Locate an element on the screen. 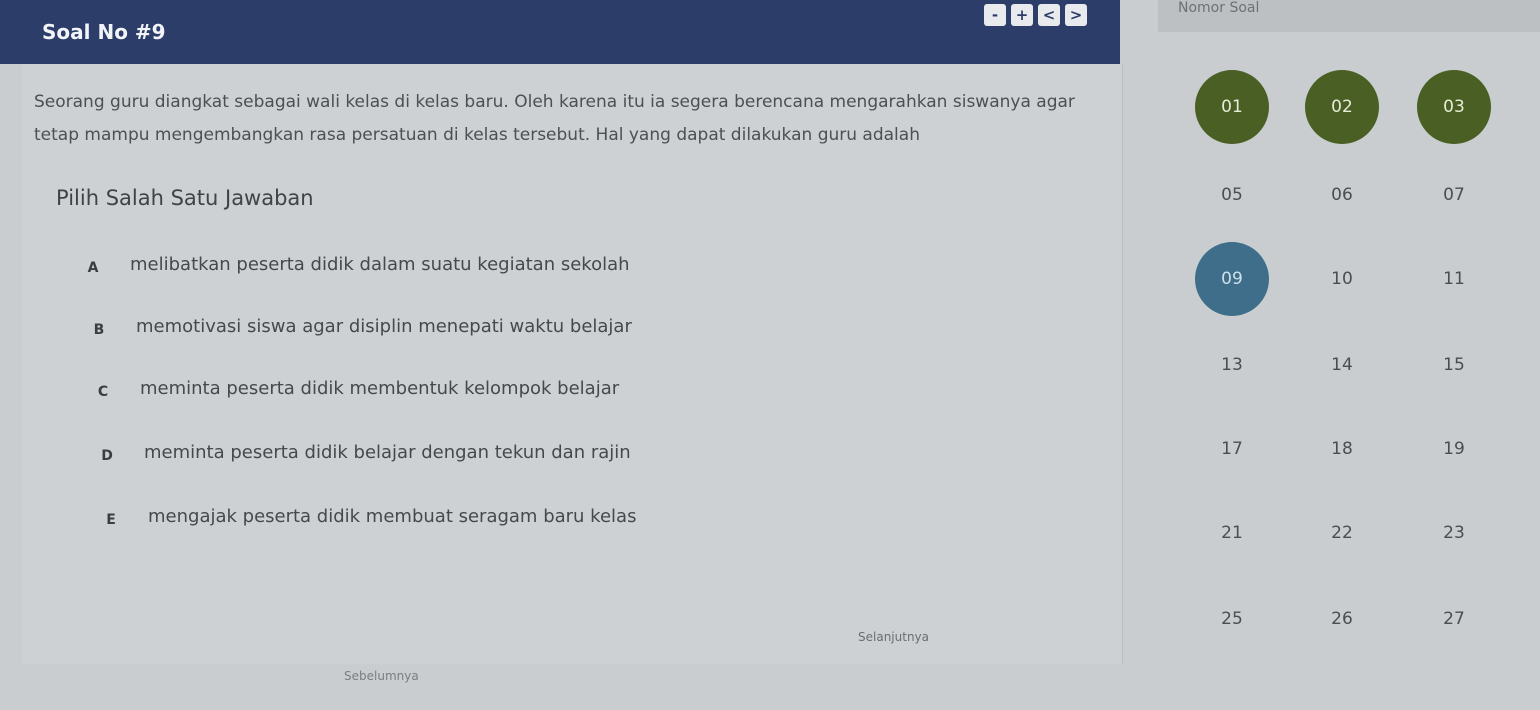 The width and height of the screenshot is (1540, 710). decrease-font-button: - is located at coordinates (995, 15).